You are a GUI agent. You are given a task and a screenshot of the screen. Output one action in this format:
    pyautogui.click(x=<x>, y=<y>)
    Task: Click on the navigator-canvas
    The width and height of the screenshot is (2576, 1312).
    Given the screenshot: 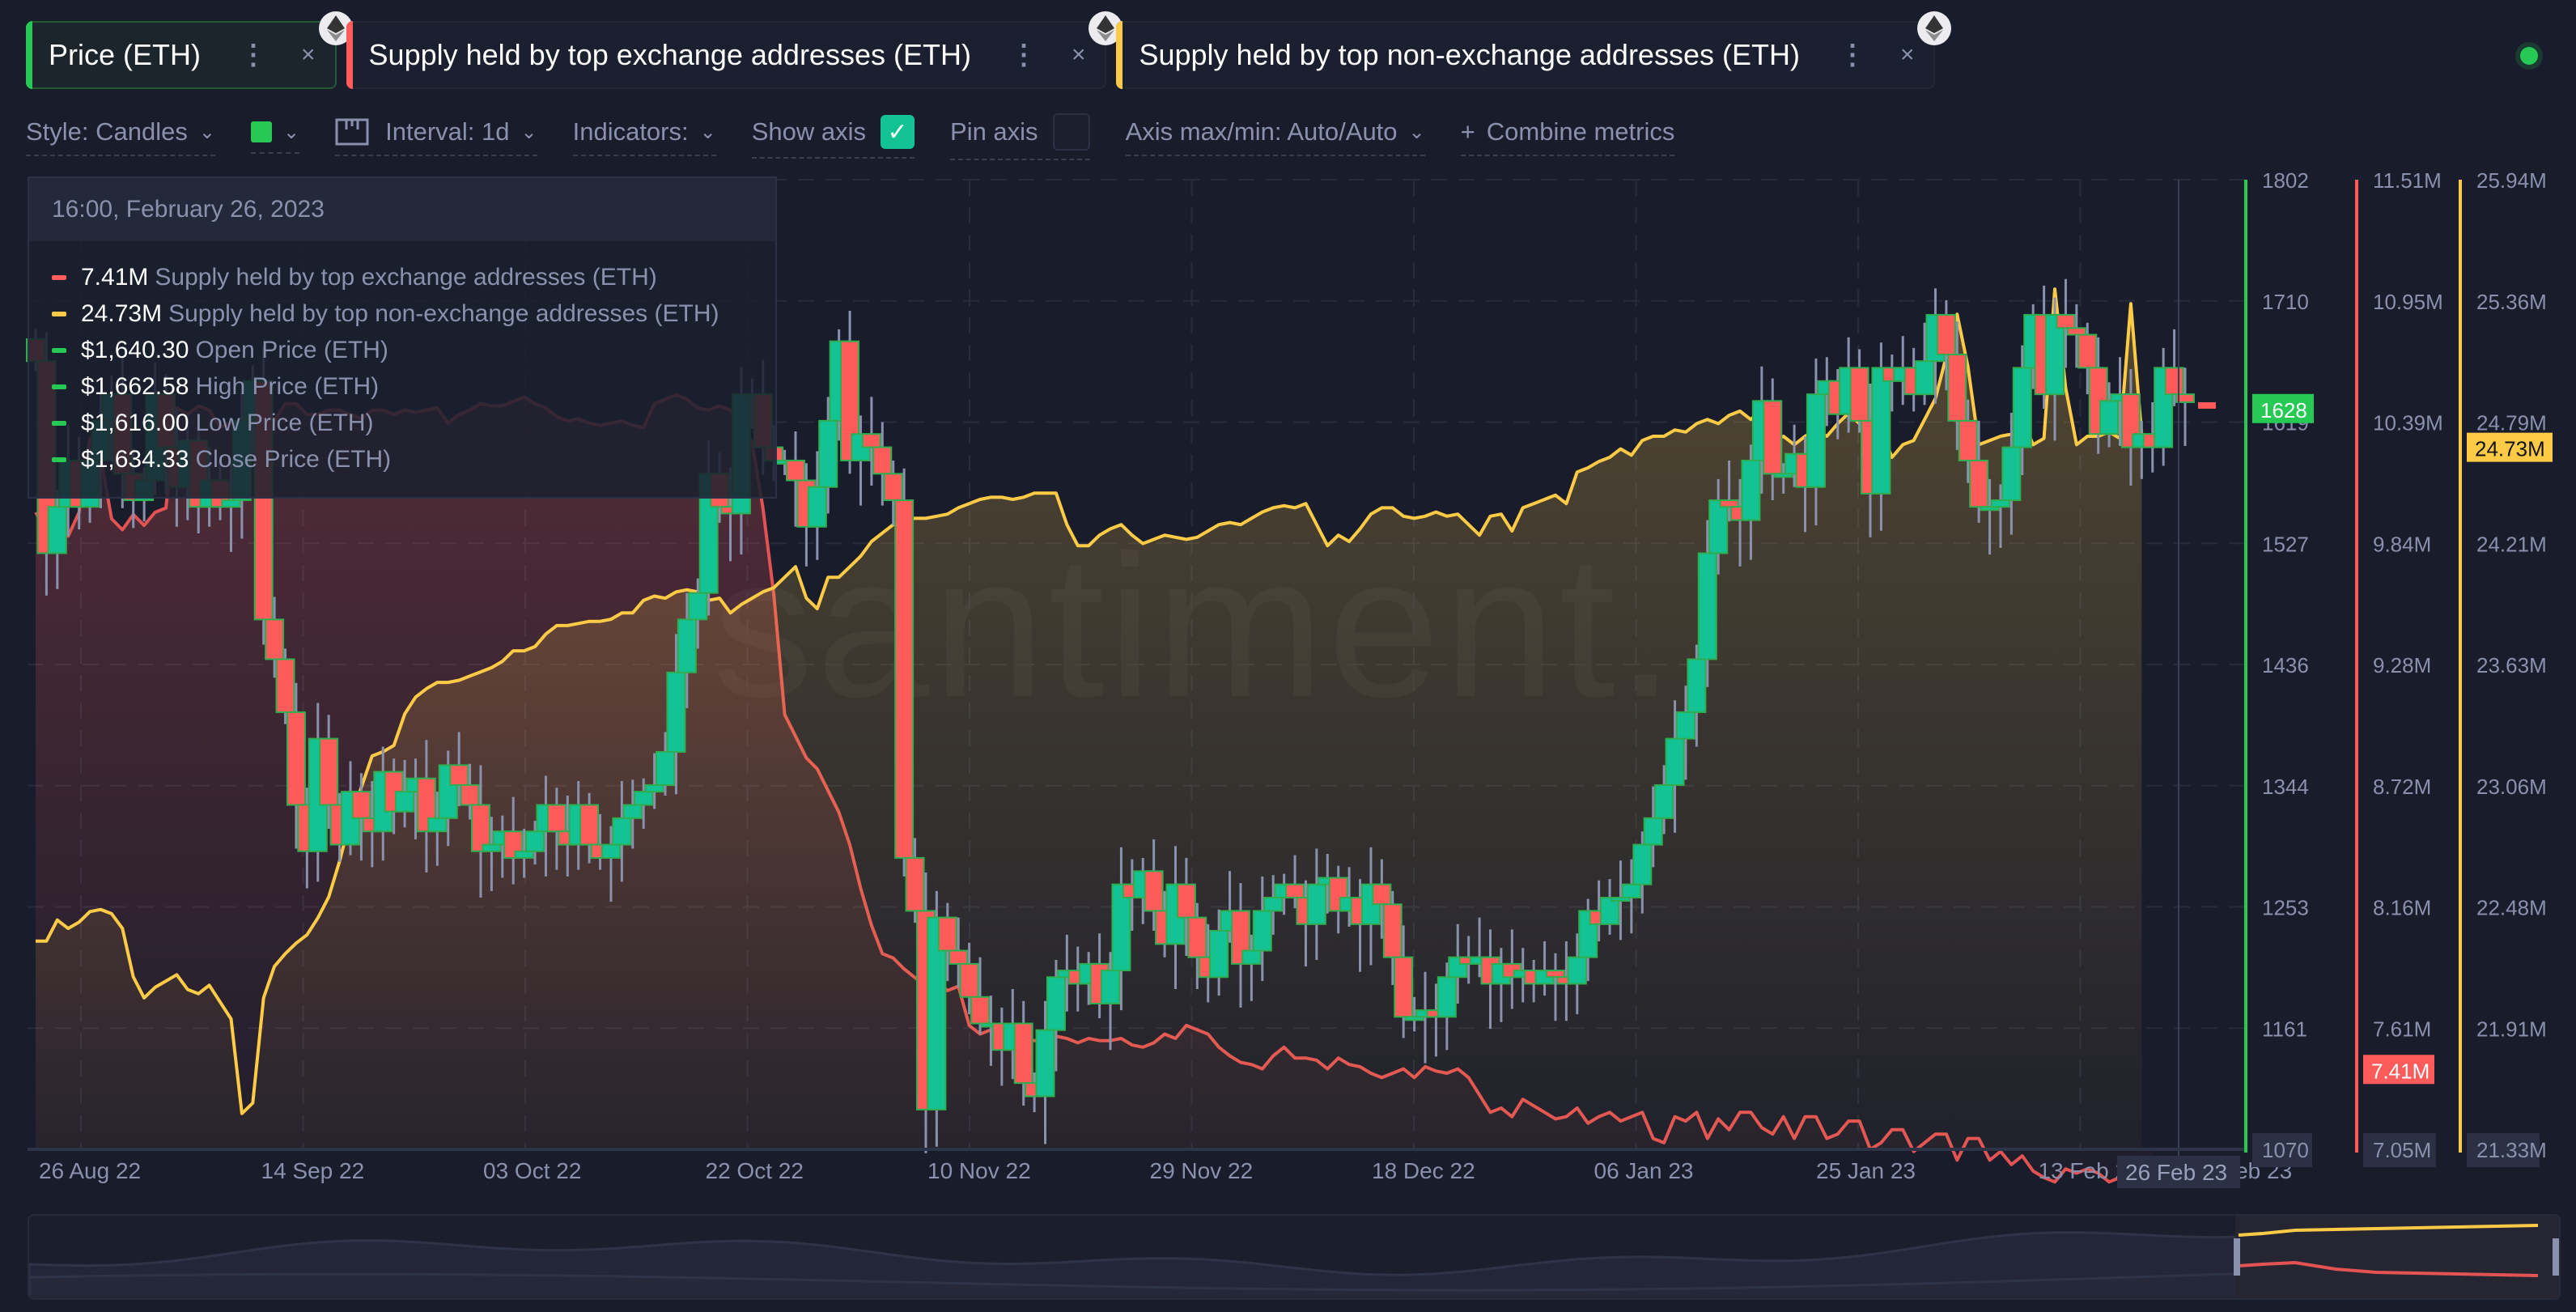 What is the action you would take?
    pyautogui.click(x=1295, y=1258)
    